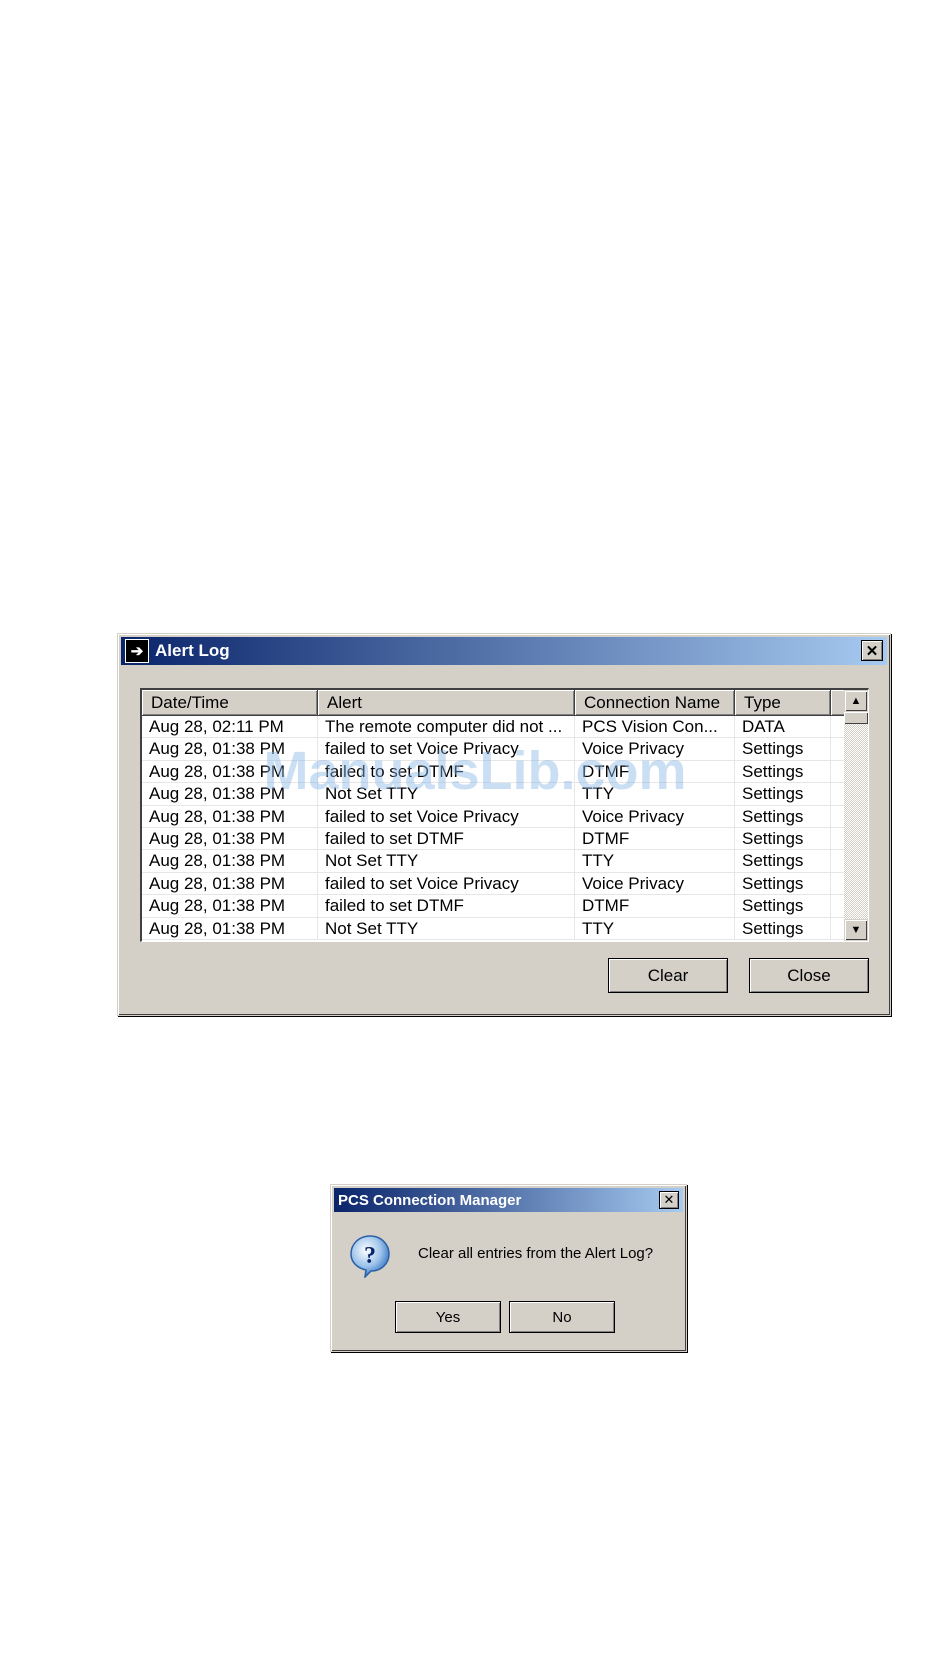  Describe the element at coordinates (230, 727) in the screenshot. I see `cell-date-time: Aug 28, 02:11 PM` at that location.